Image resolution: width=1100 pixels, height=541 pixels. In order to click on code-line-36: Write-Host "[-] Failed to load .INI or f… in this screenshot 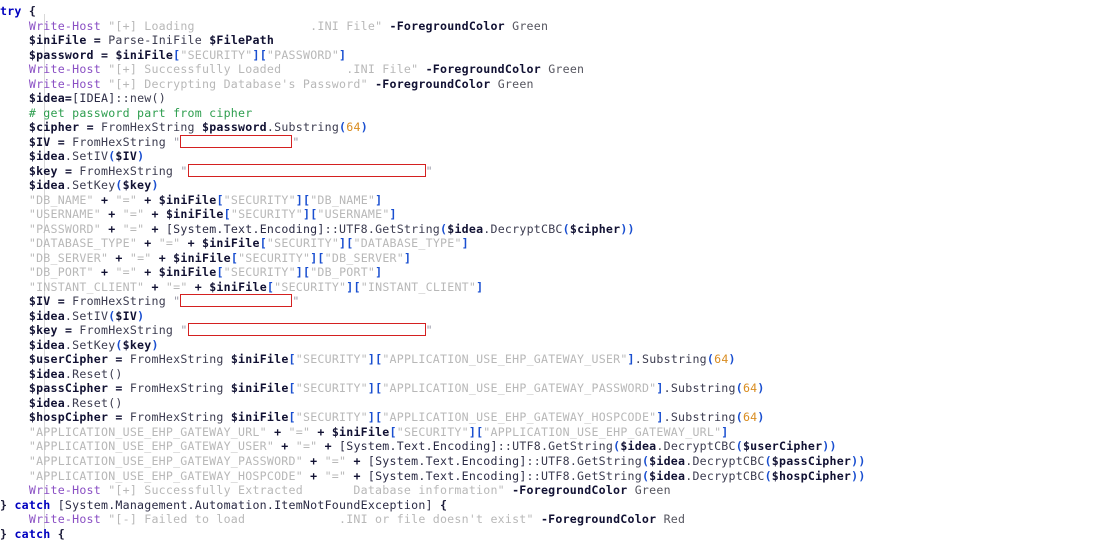, I will do `click(550, 519)`.